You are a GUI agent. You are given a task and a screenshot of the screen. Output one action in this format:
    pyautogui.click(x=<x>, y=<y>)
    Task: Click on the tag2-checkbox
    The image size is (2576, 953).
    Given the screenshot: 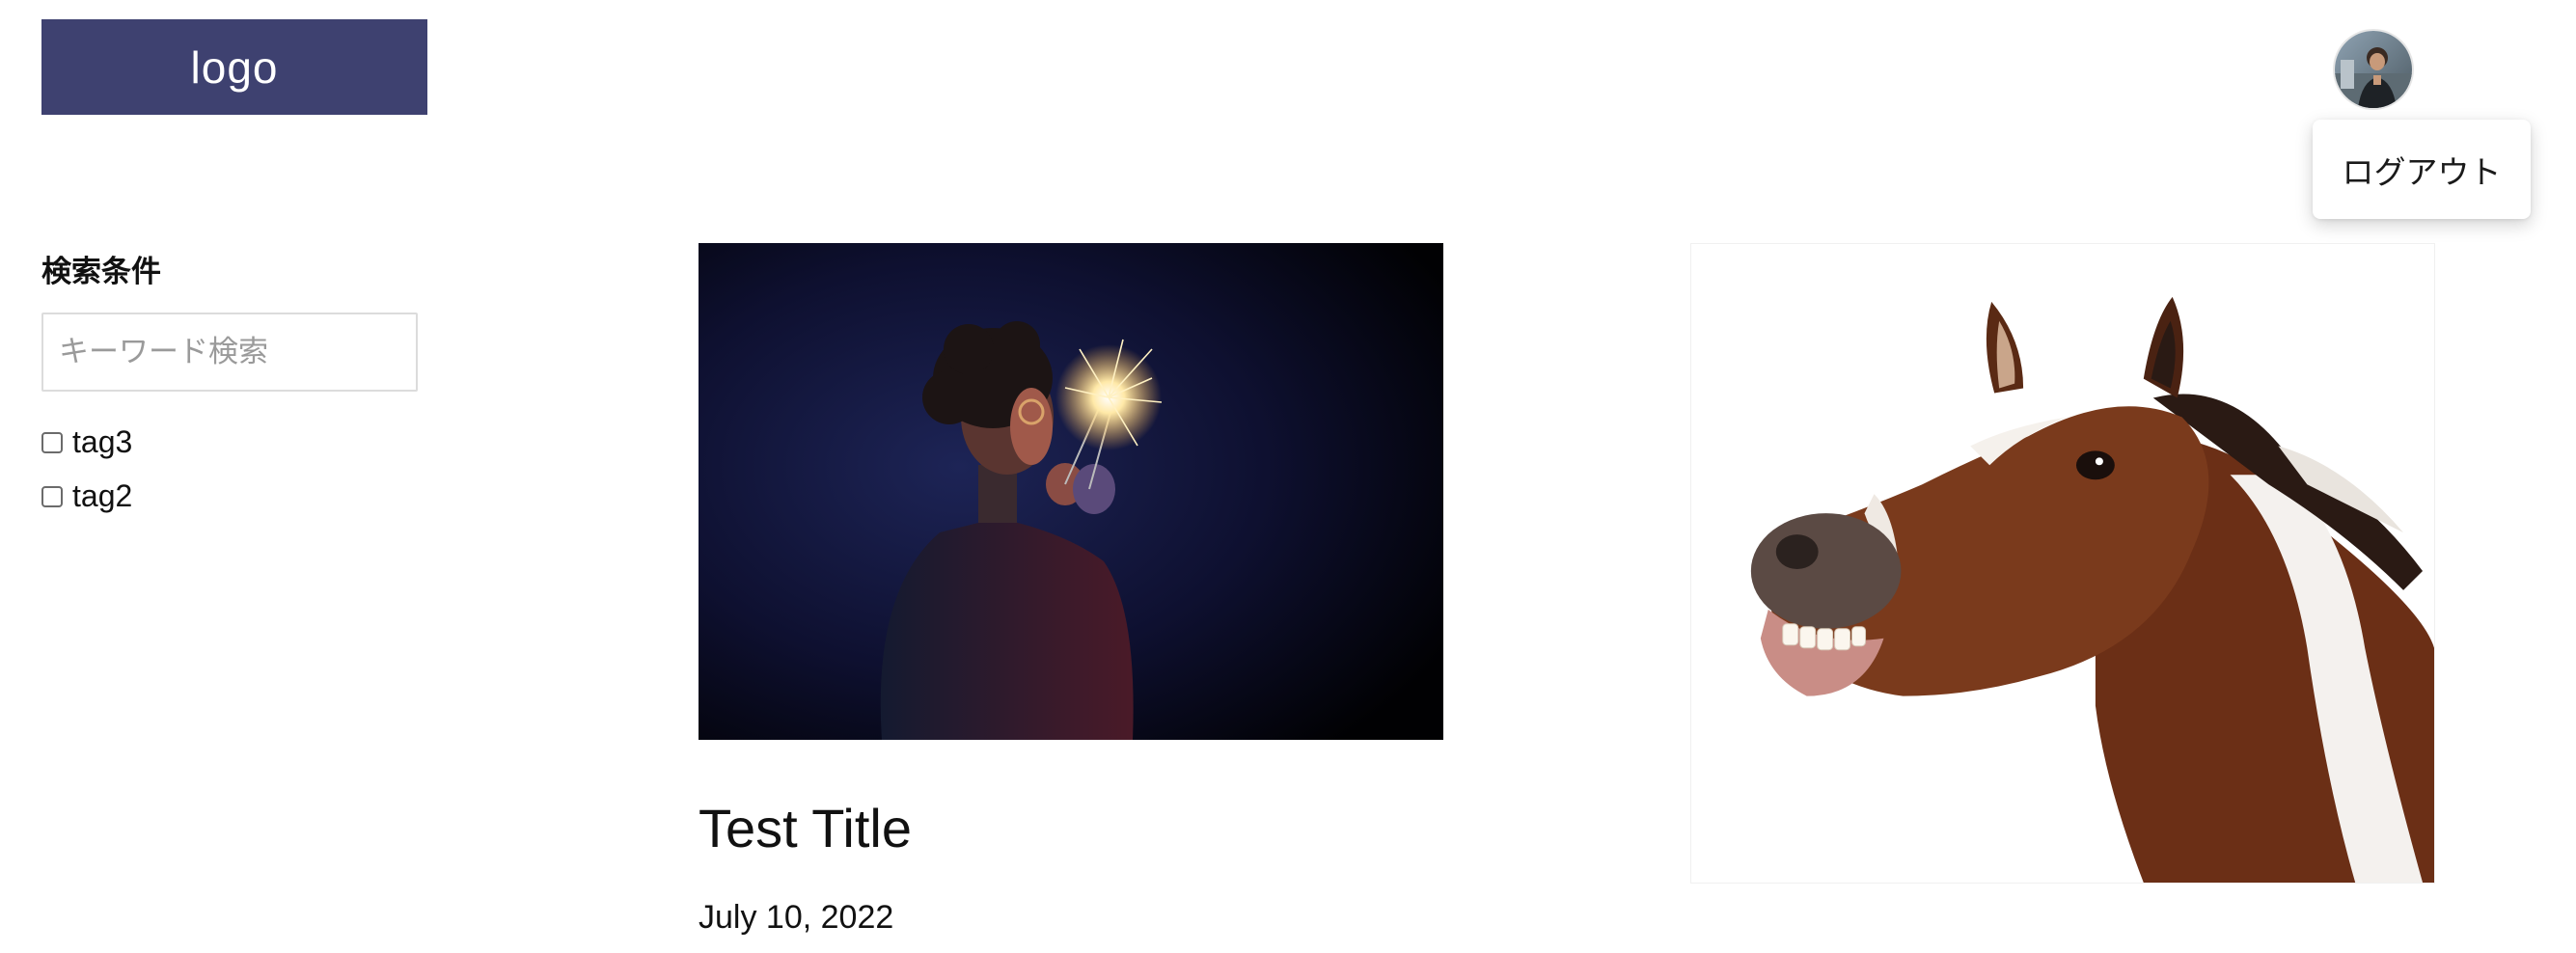 What is the action you would take?
    pyautogui.click(x=52, y=496)
    